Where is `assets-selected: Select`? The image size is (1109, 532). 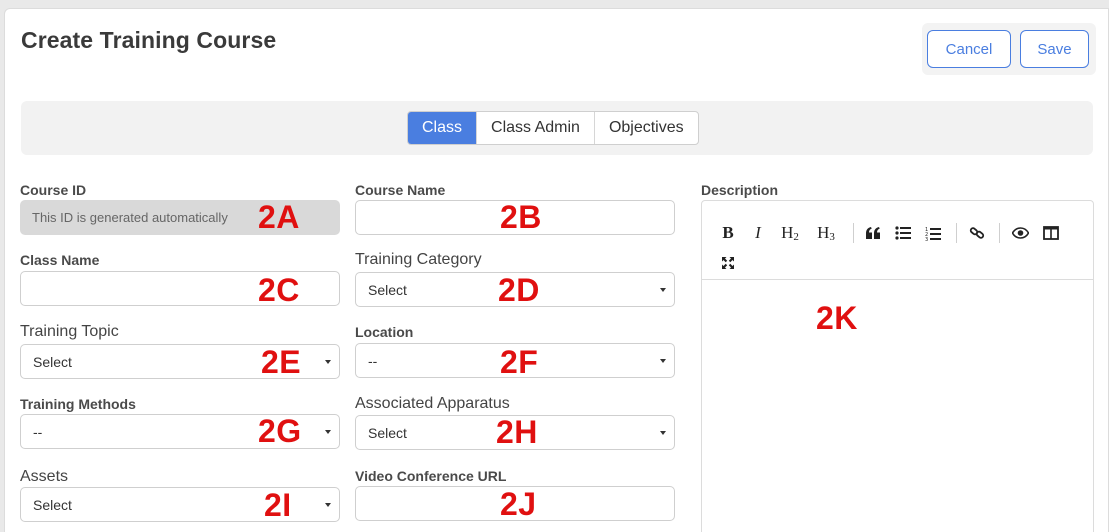
assets-selected: Select is located at coordinates (52, 504).